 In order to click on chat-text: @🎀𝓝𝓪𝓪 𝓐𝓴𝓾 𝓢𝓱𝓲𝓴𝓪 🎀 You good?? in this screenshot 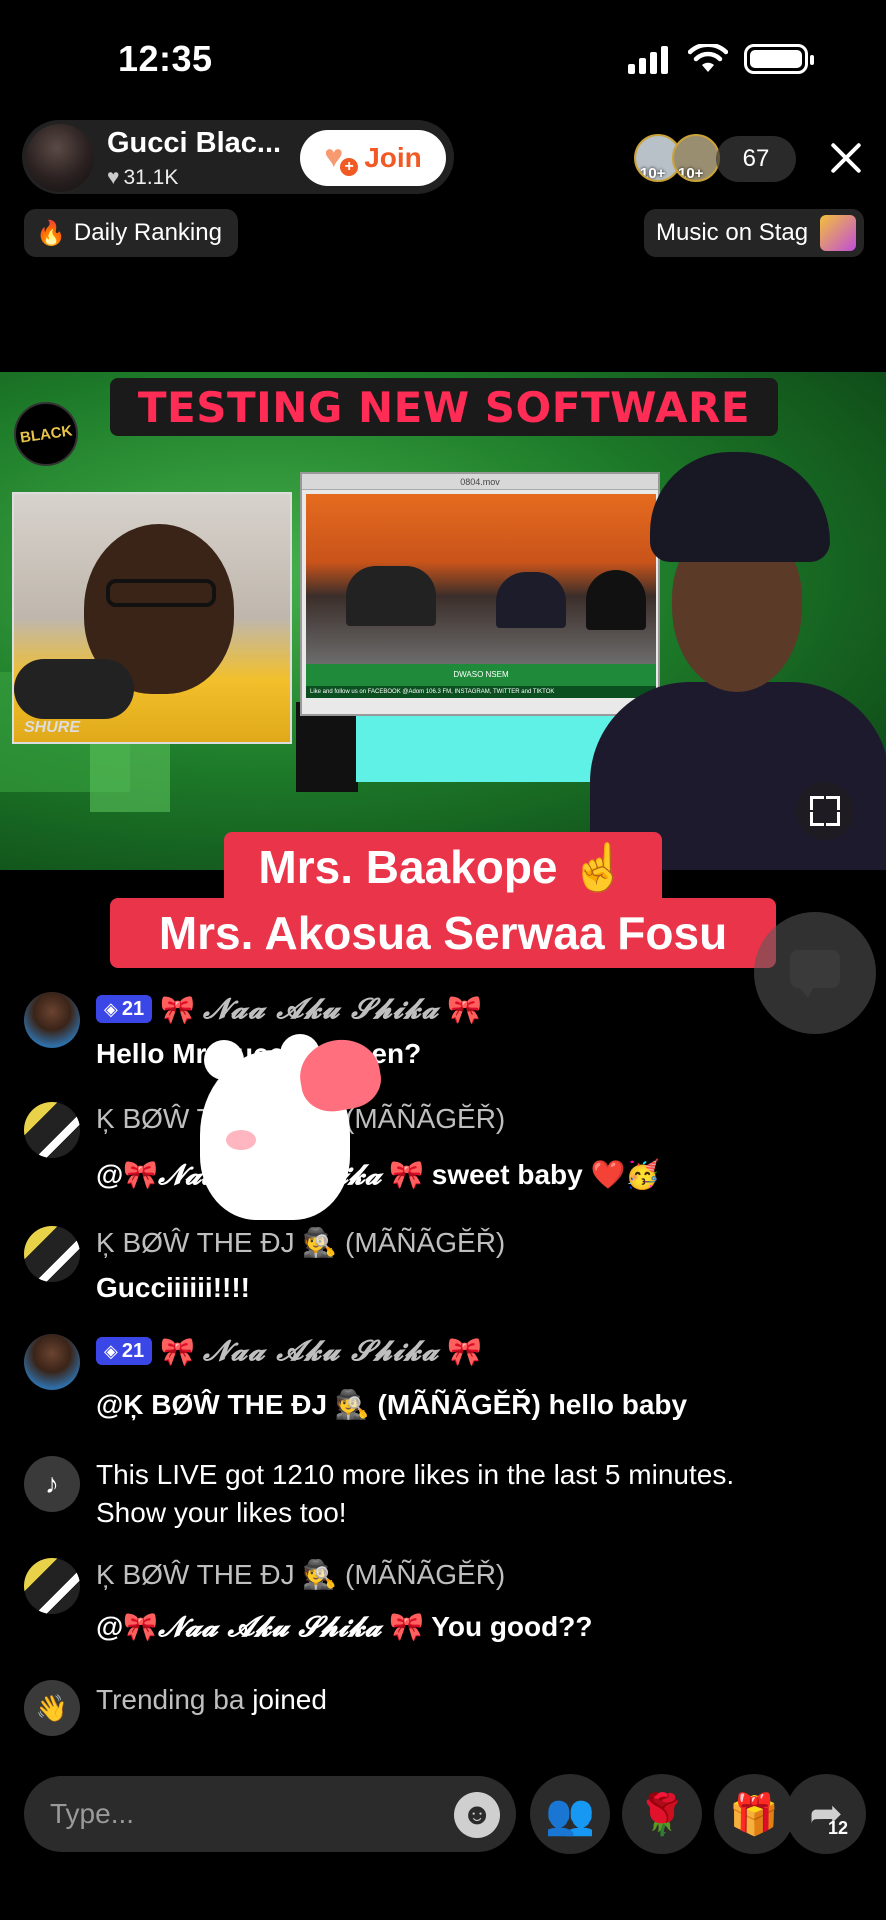, I will do `click(344, 1626)`.